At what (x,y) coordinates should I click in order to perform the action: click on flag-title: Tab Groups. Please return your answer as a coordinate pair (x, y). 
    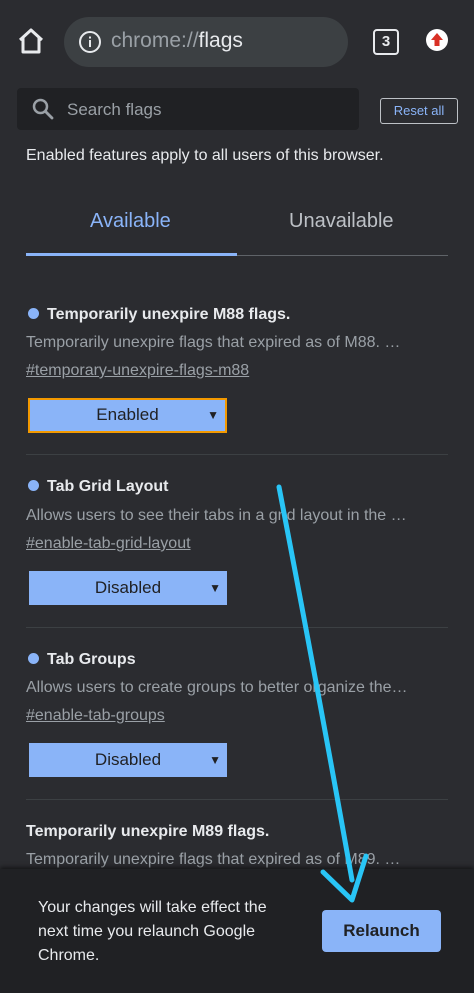
    Looking at the image, I should click on (82, 660).